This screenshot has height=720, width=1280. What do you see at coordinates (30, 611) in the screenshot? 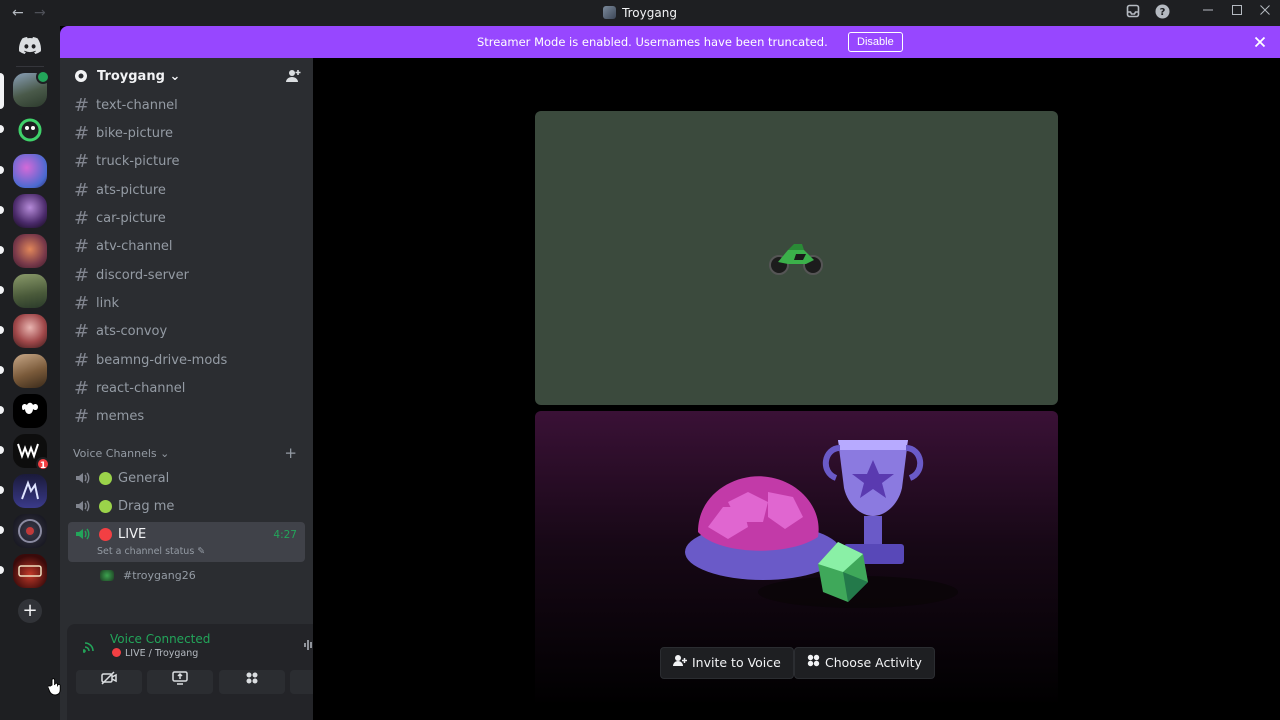
I see `add-server-icon: +` at bounding box center [30, 611].